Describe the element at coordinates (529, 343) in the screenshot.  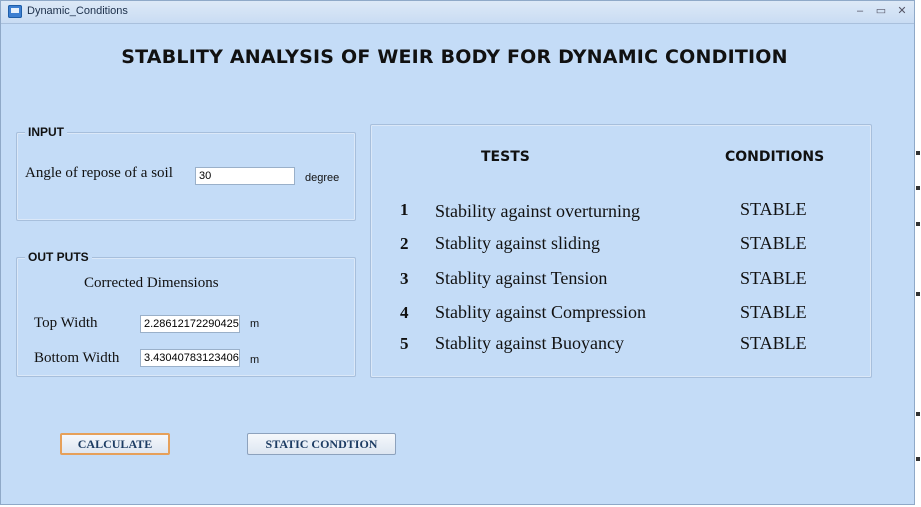
I see `result-row-test: Stablity against Buoyancy` at that location.